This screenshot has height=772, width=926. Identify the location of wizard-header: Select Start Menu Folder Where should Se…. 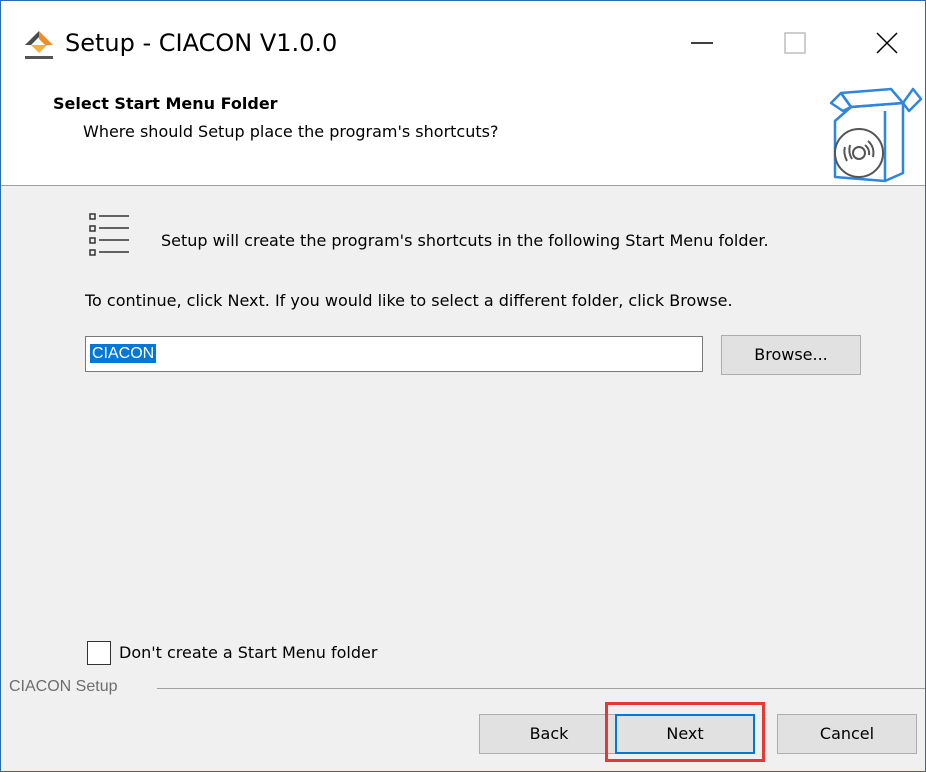
(463, 133).